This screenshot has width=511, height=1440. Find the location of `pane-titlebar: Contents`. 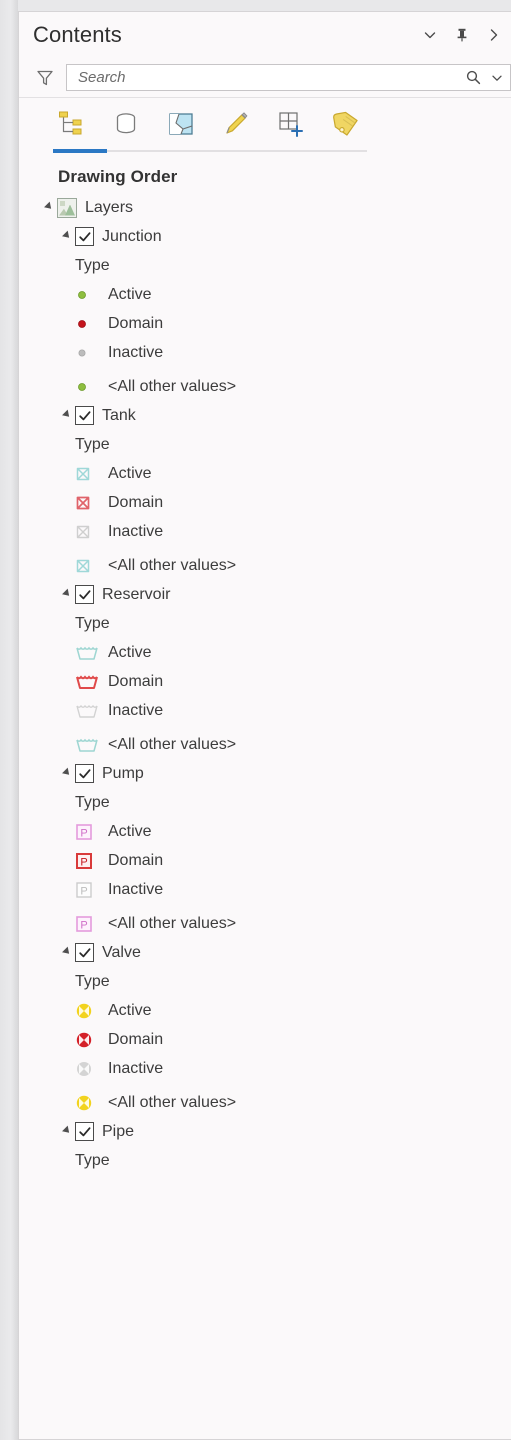

pane-titlebar: Contents is located at coordinates (265, 35).